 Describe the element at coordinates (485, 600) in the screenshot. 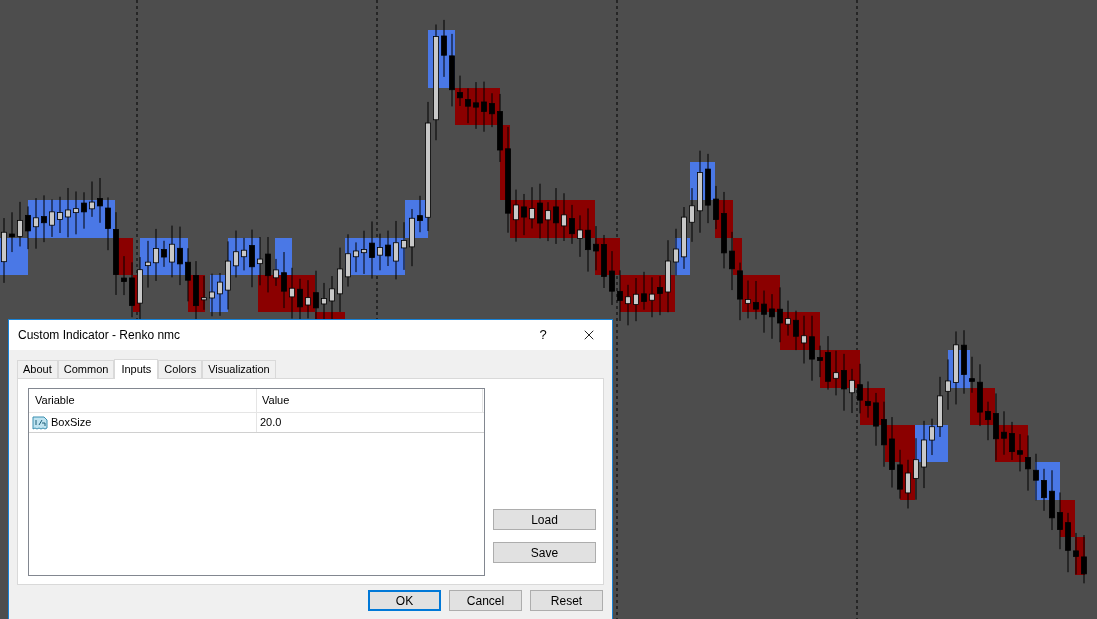

I see `dialog-button: Cancel` at that location.